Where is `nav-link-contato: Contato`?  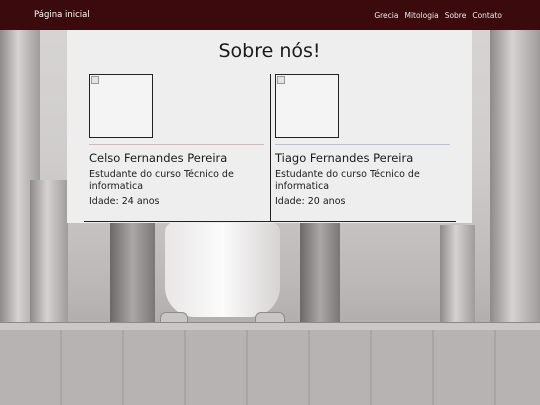 nav-link-contato: Contato is located at coordinates (487, 15).